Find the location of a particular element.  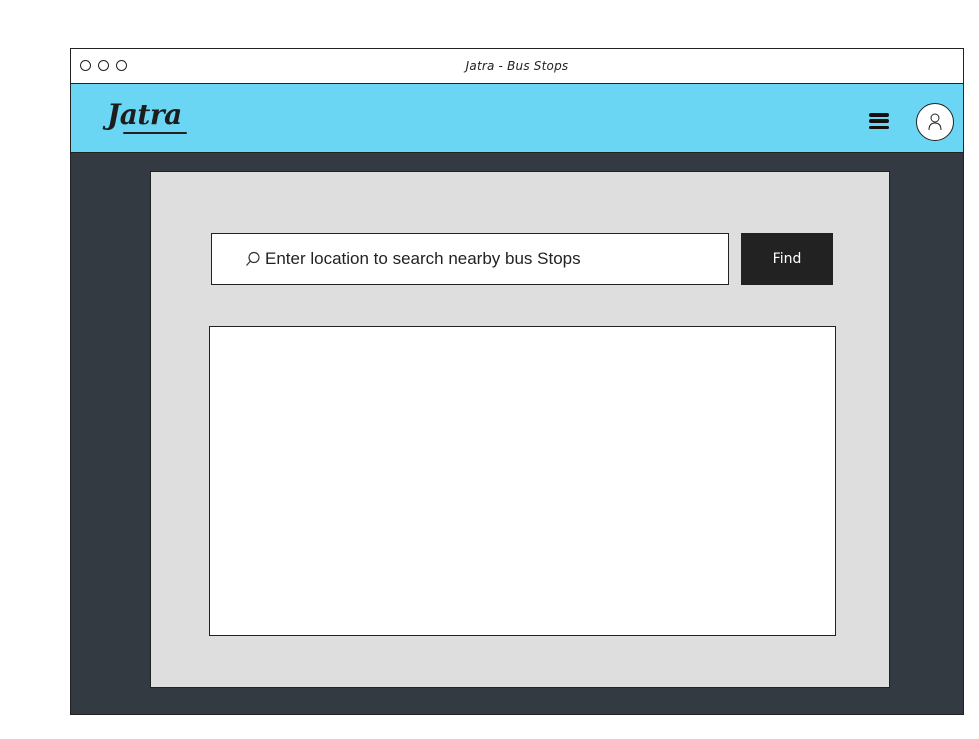

user-avatar-icon is located at coordinates (935, 122).